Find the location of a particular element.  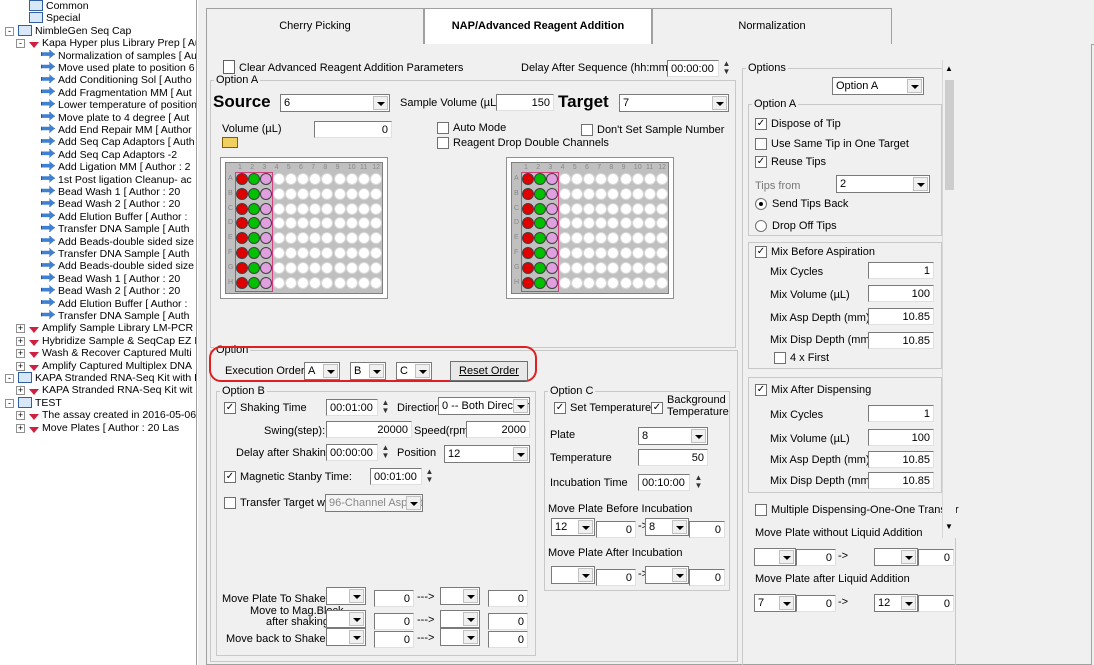

send-back-radio is located at coordinates (761, 204).